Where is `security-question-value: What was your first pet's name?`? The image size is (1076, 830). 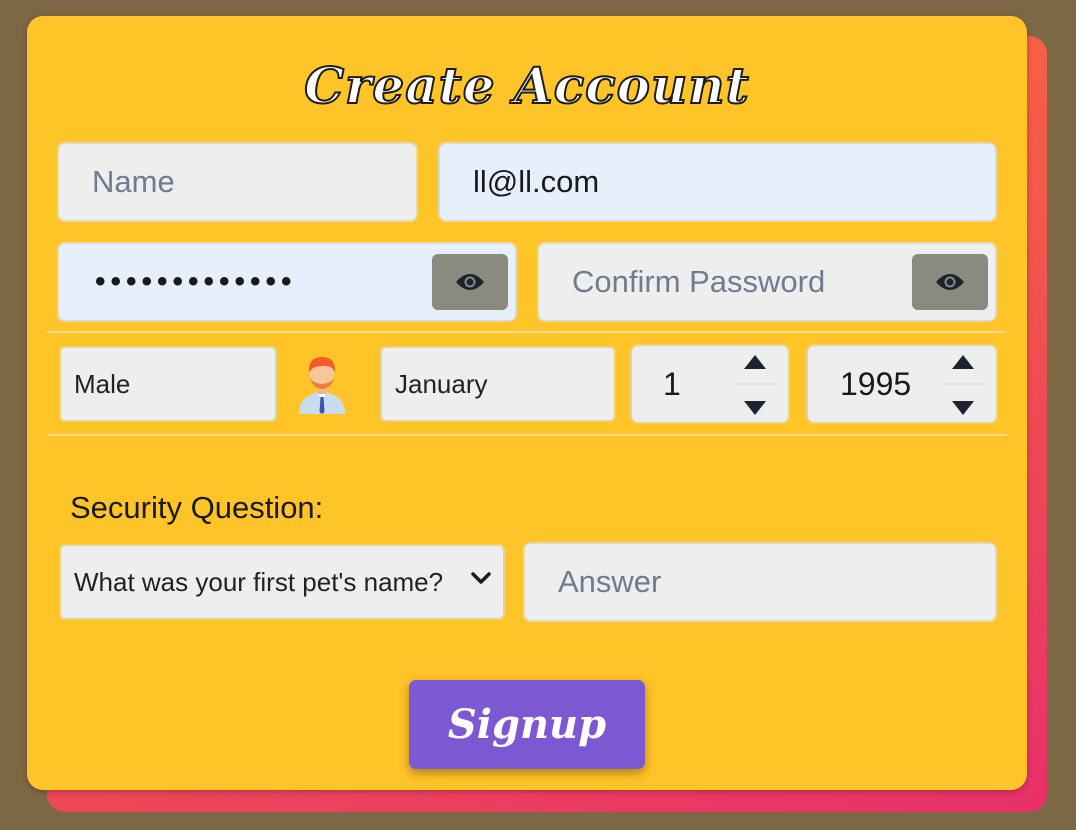
security-question-value: What was your first pet's name? is located at coordinates (259, 581).